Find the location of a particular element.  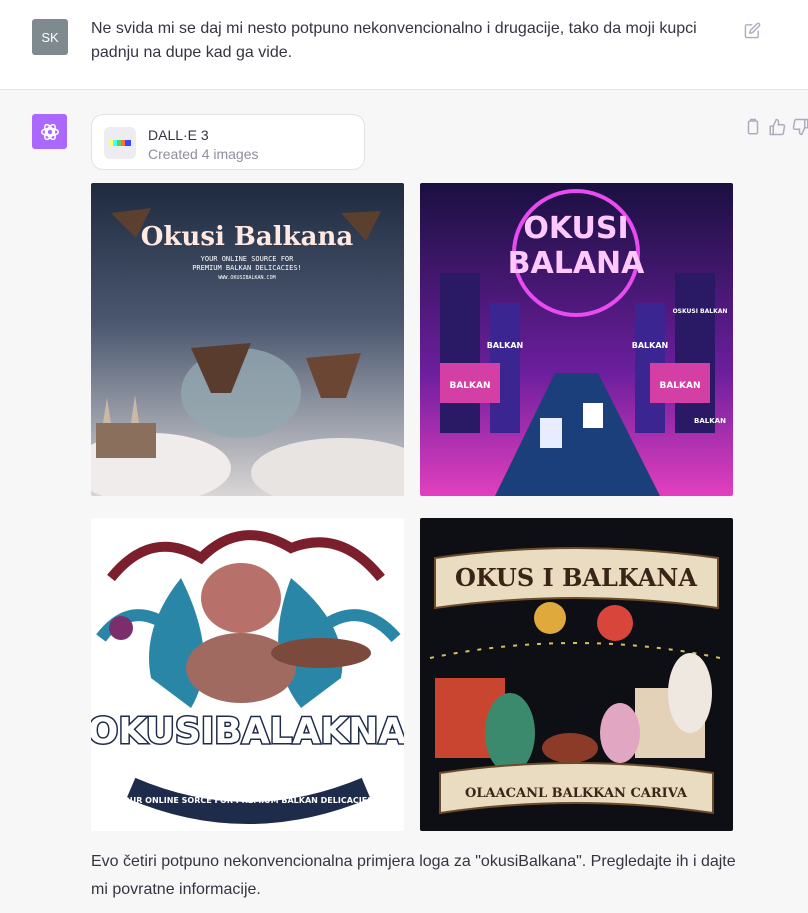

image-2-sign: OSKUSI BALKAN is located at coordinates (700, 311).